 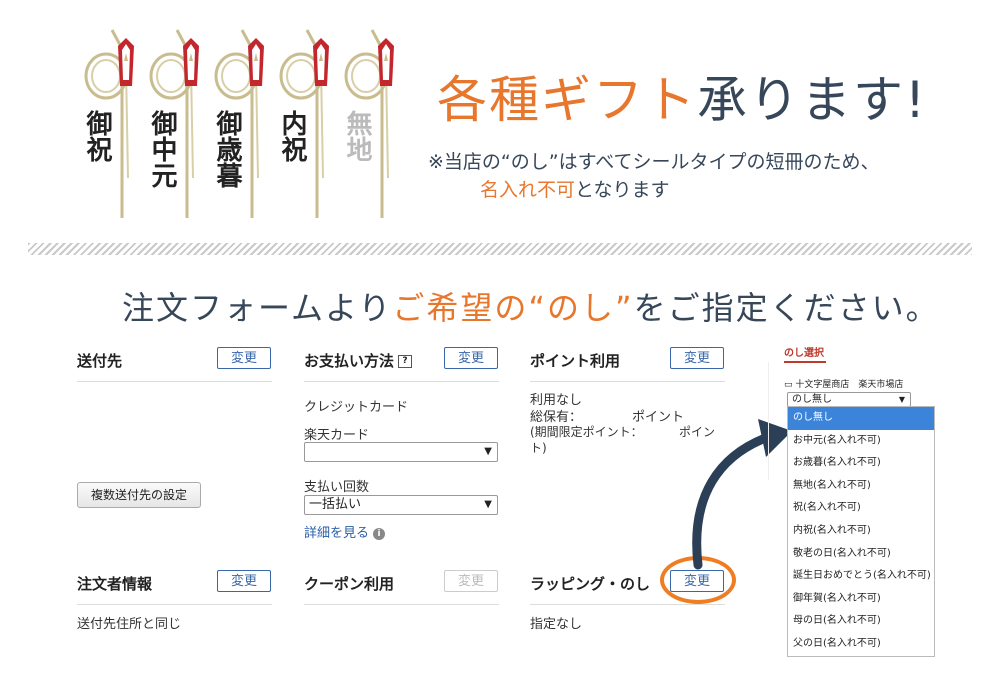 What do you see at coordinates (742, 494) in the screenshot?
I see `curved-arrow-icon` at bounding box center [742, 494].